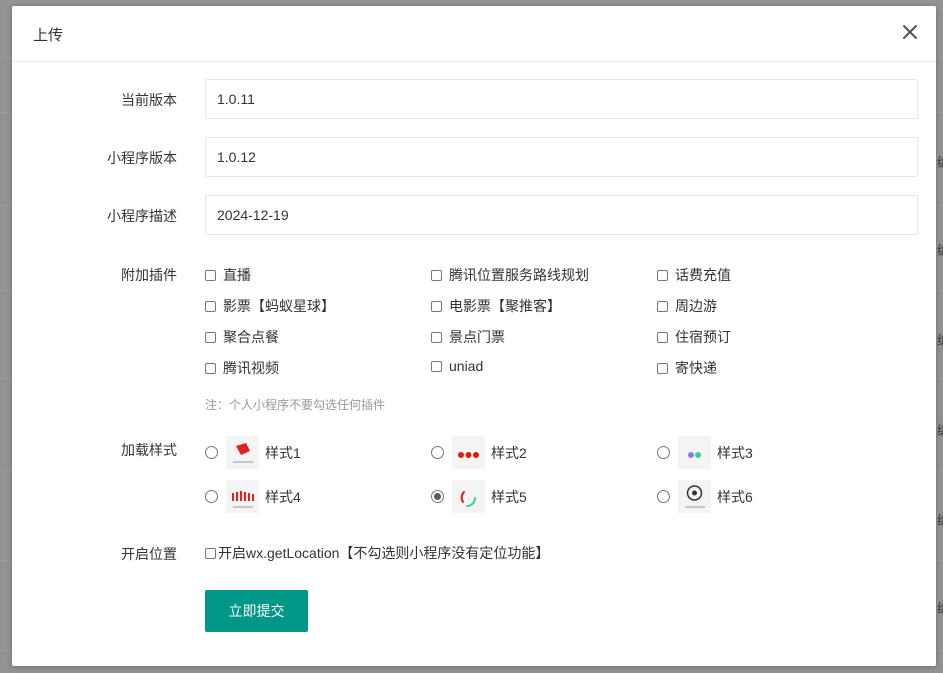  What do you see at coordinates (149, 554) in the screenshot?
I see `location-label: 开启位置` at bounding box center [149, 554].